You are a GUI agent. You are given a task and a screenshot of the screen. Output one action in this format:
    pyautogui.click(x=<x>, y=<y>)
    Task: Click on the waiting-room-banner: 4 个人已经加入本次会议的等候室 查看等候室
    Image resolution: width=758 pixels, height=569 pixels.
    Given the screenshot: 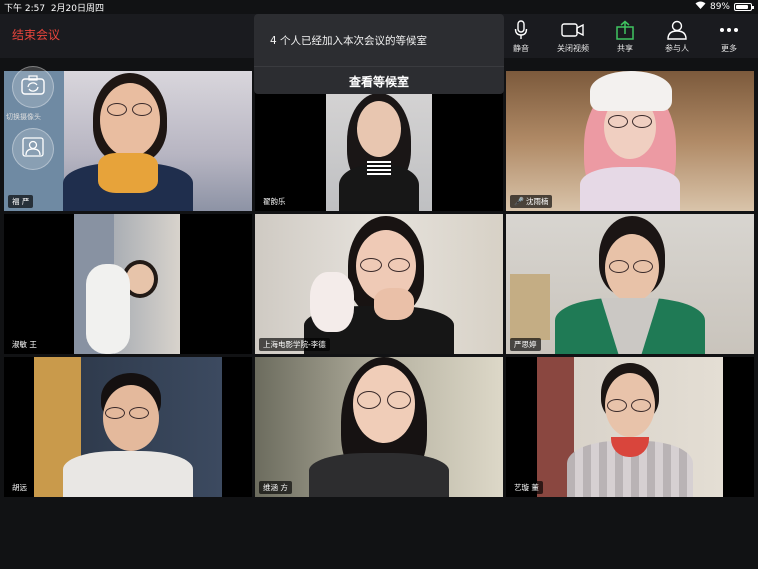 What is the action you would take?
    pyautogui.click(x=379, y=54)
    